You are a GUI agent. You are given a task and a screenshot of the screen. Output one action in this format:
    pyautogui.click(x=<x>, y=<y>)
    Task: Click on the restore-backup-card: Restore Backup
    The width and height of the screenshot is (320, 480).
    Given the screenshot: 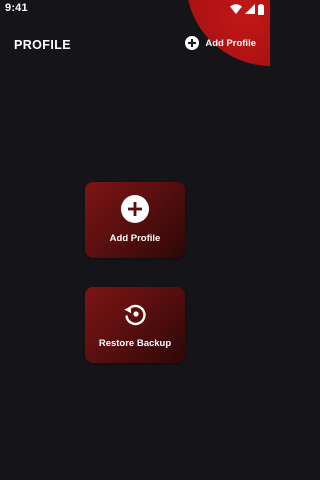 What is the action you would take?
    pyautogui.click(x=135, y=325)
    